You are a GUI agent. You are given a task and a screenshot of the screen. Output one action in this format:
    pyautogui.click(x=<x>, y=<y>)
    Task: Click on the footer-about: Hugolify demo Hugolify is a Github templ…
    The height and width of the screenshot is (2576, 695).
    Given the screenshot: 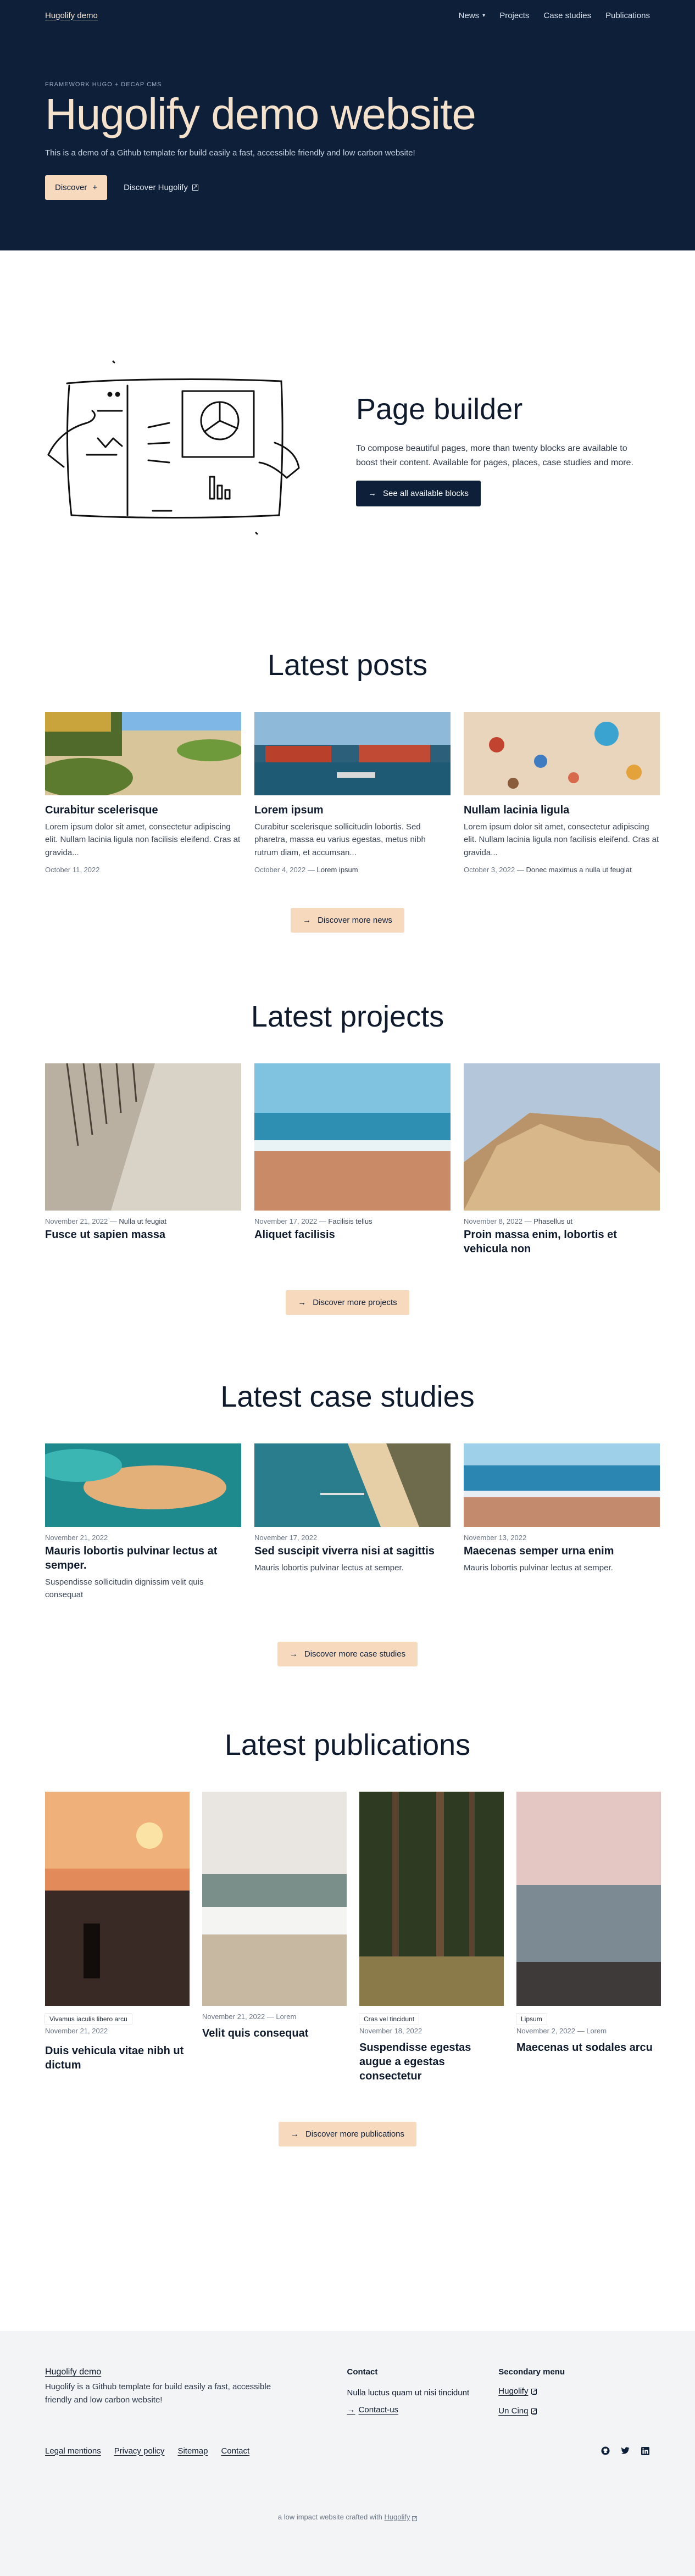 What is the action you would take?
    pyautogui.click(x=196, y=2391)
    